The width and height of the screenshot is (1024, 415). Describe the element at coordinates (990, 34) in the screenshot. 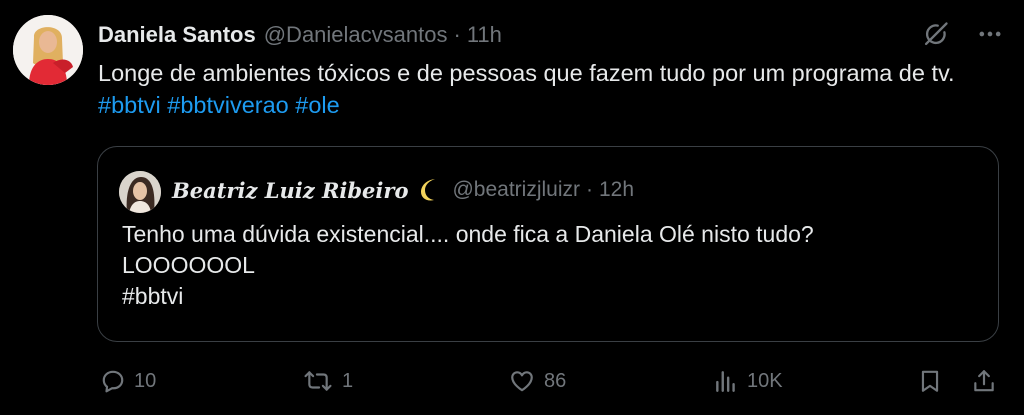

I see `more-icon` at that location.